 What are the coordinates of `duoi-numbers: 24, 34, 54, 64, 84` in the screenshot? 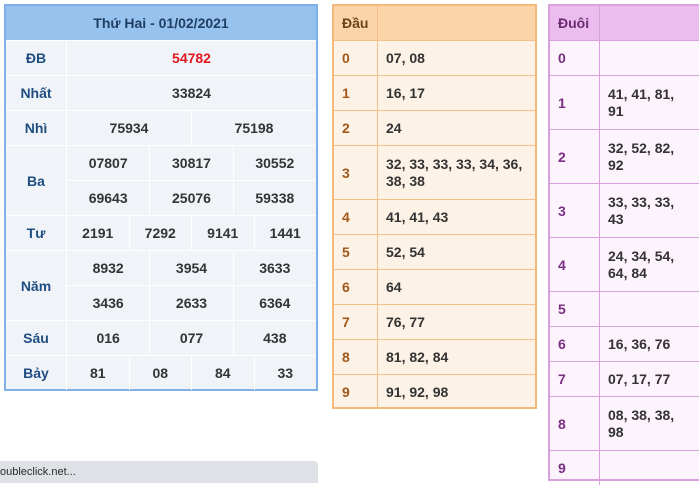 It's located at (641, 264).